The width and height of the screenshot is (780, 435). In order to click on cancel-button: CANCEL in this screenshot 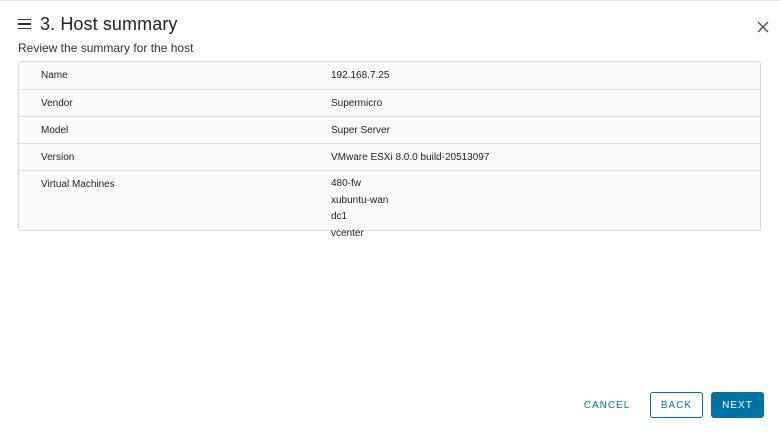, I will do `click(607, 405)`.